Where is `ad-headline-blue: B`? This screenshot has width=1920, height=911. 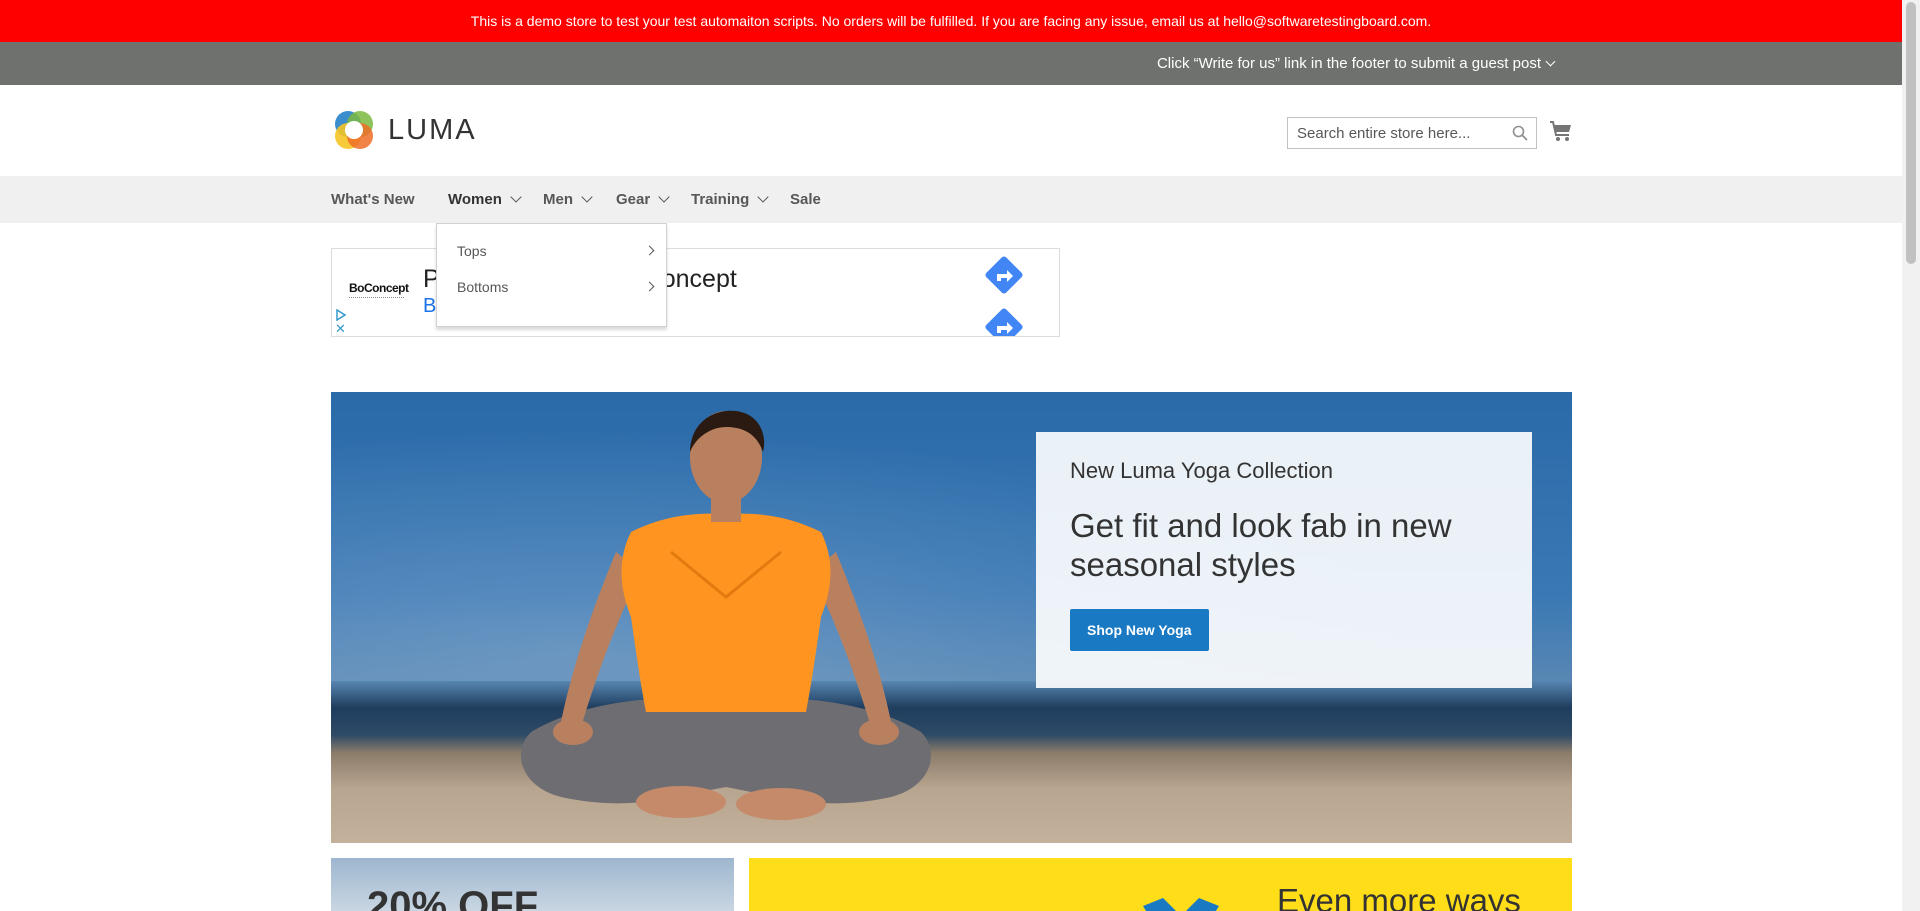
ad-headline-blue: B is located at coordinates (430, 306).